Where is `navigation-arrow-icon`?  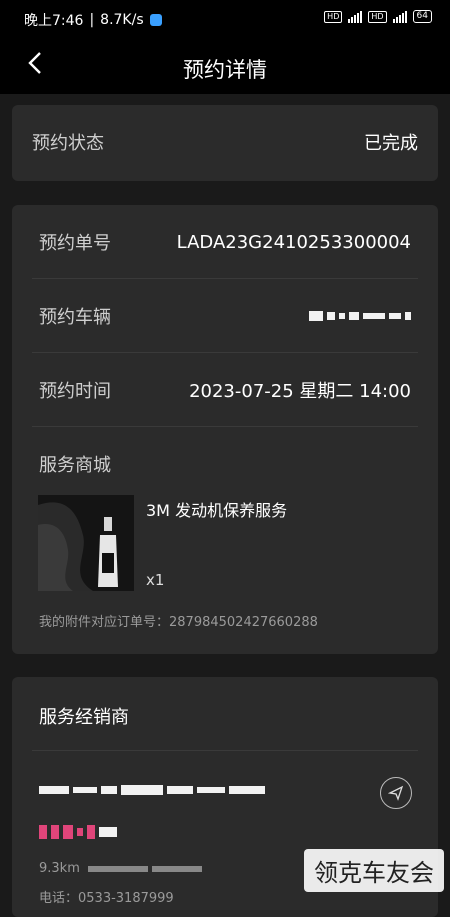 navigation-arrow-icon is located at coordinates (396, 793).